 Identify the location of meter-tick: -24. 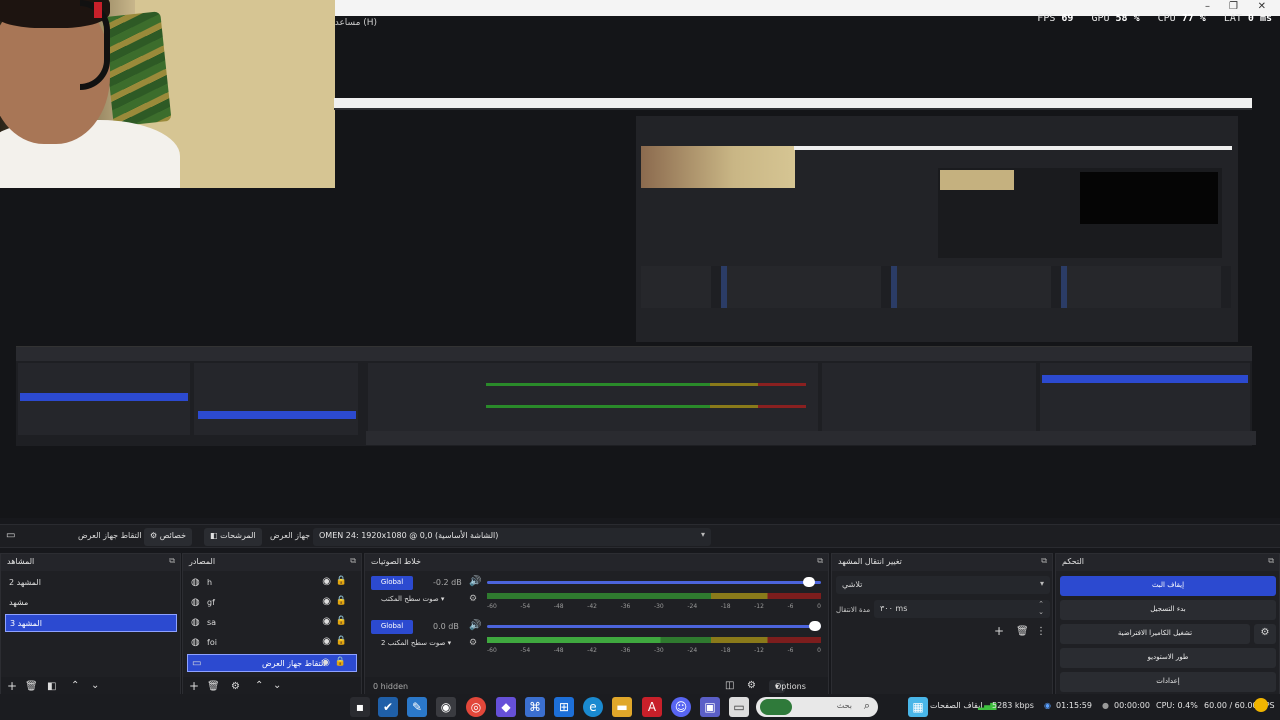
(692, 650).